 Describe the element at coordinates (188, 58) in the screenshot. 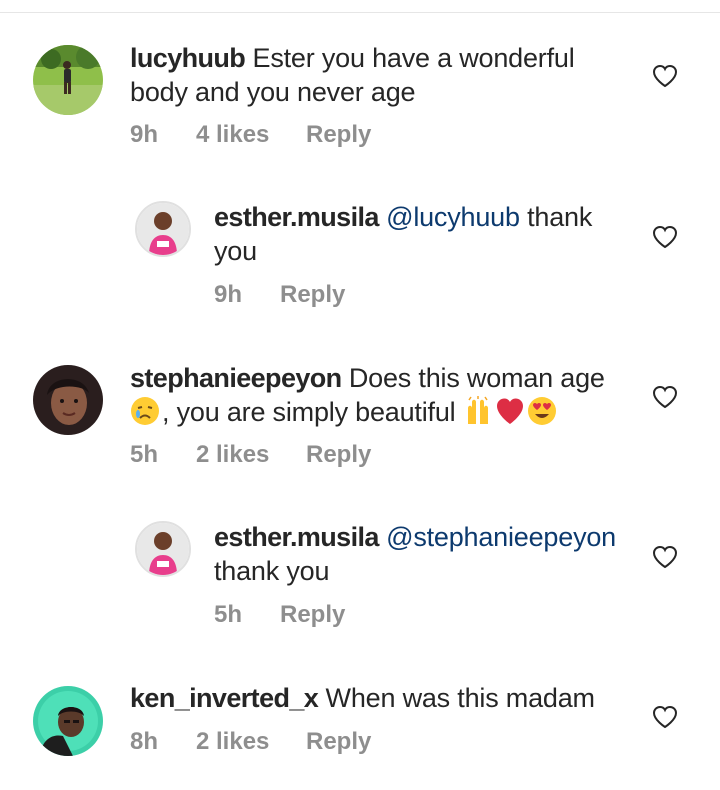

I see `comment-username: lucyhuub` at that location.